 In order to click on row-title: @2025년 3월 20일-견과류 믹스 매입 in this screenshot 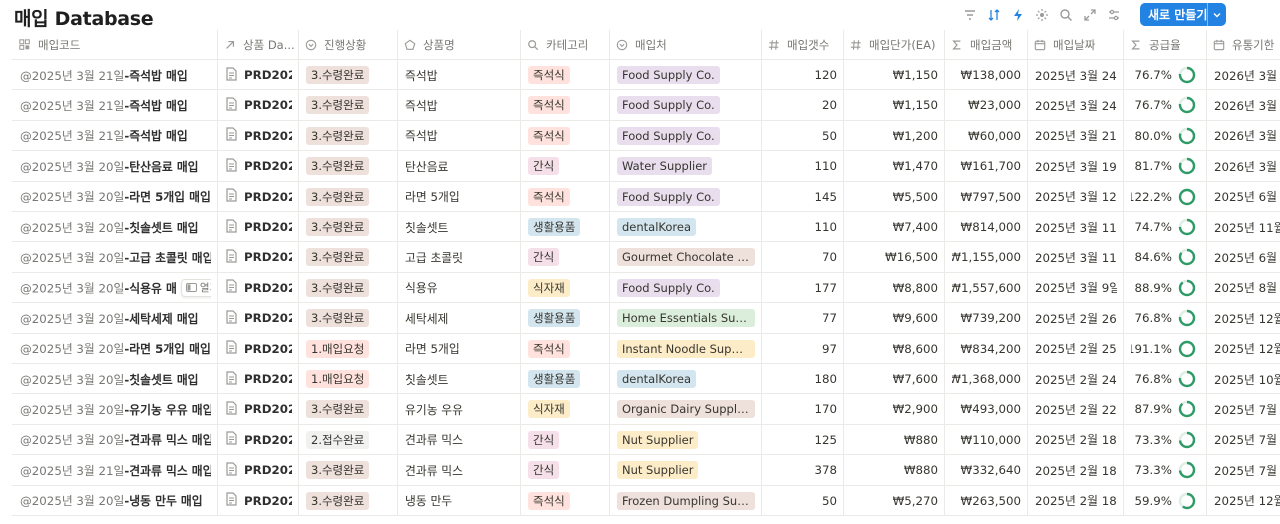, I will do `click(115, 439)`.